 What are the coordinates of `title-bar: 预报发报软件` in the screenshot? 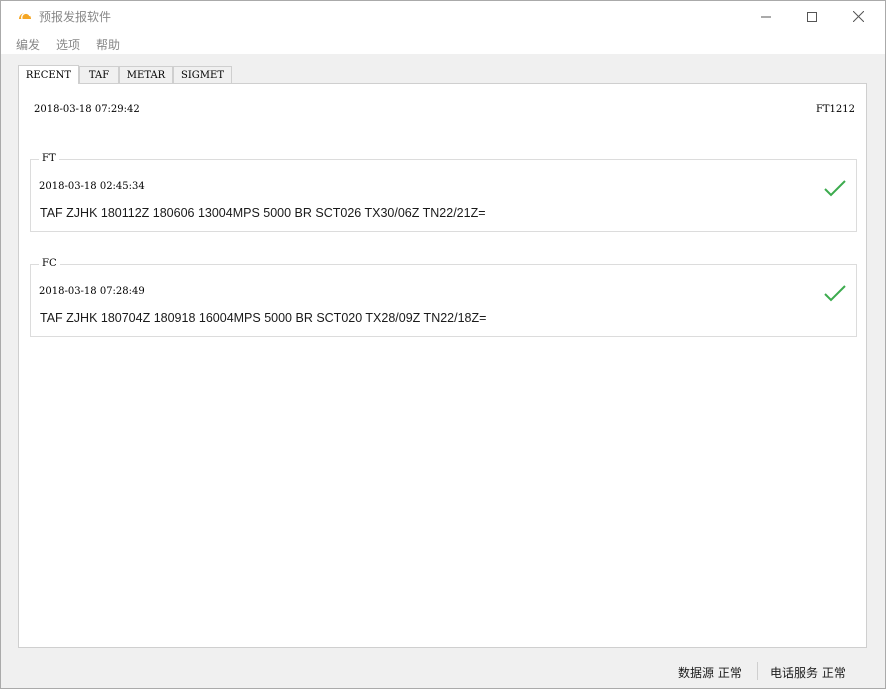 It's located at (443, 16).